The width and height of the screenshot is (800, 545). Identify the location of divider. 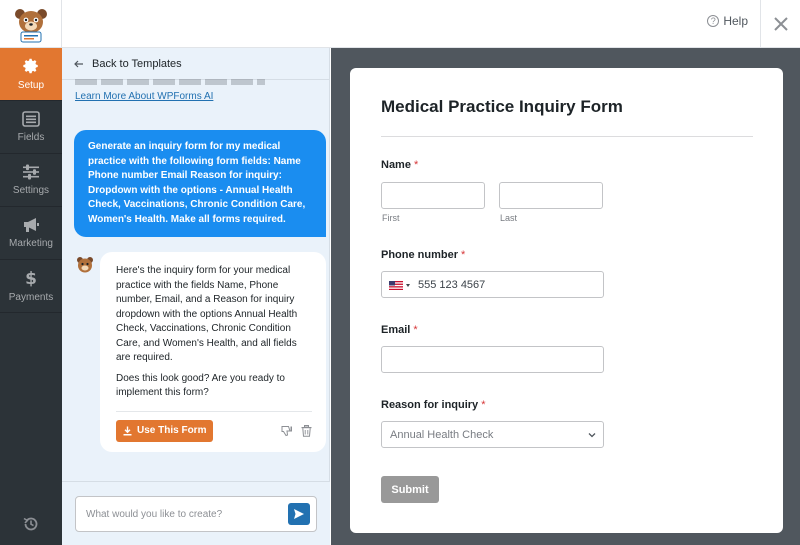
(214, 411).